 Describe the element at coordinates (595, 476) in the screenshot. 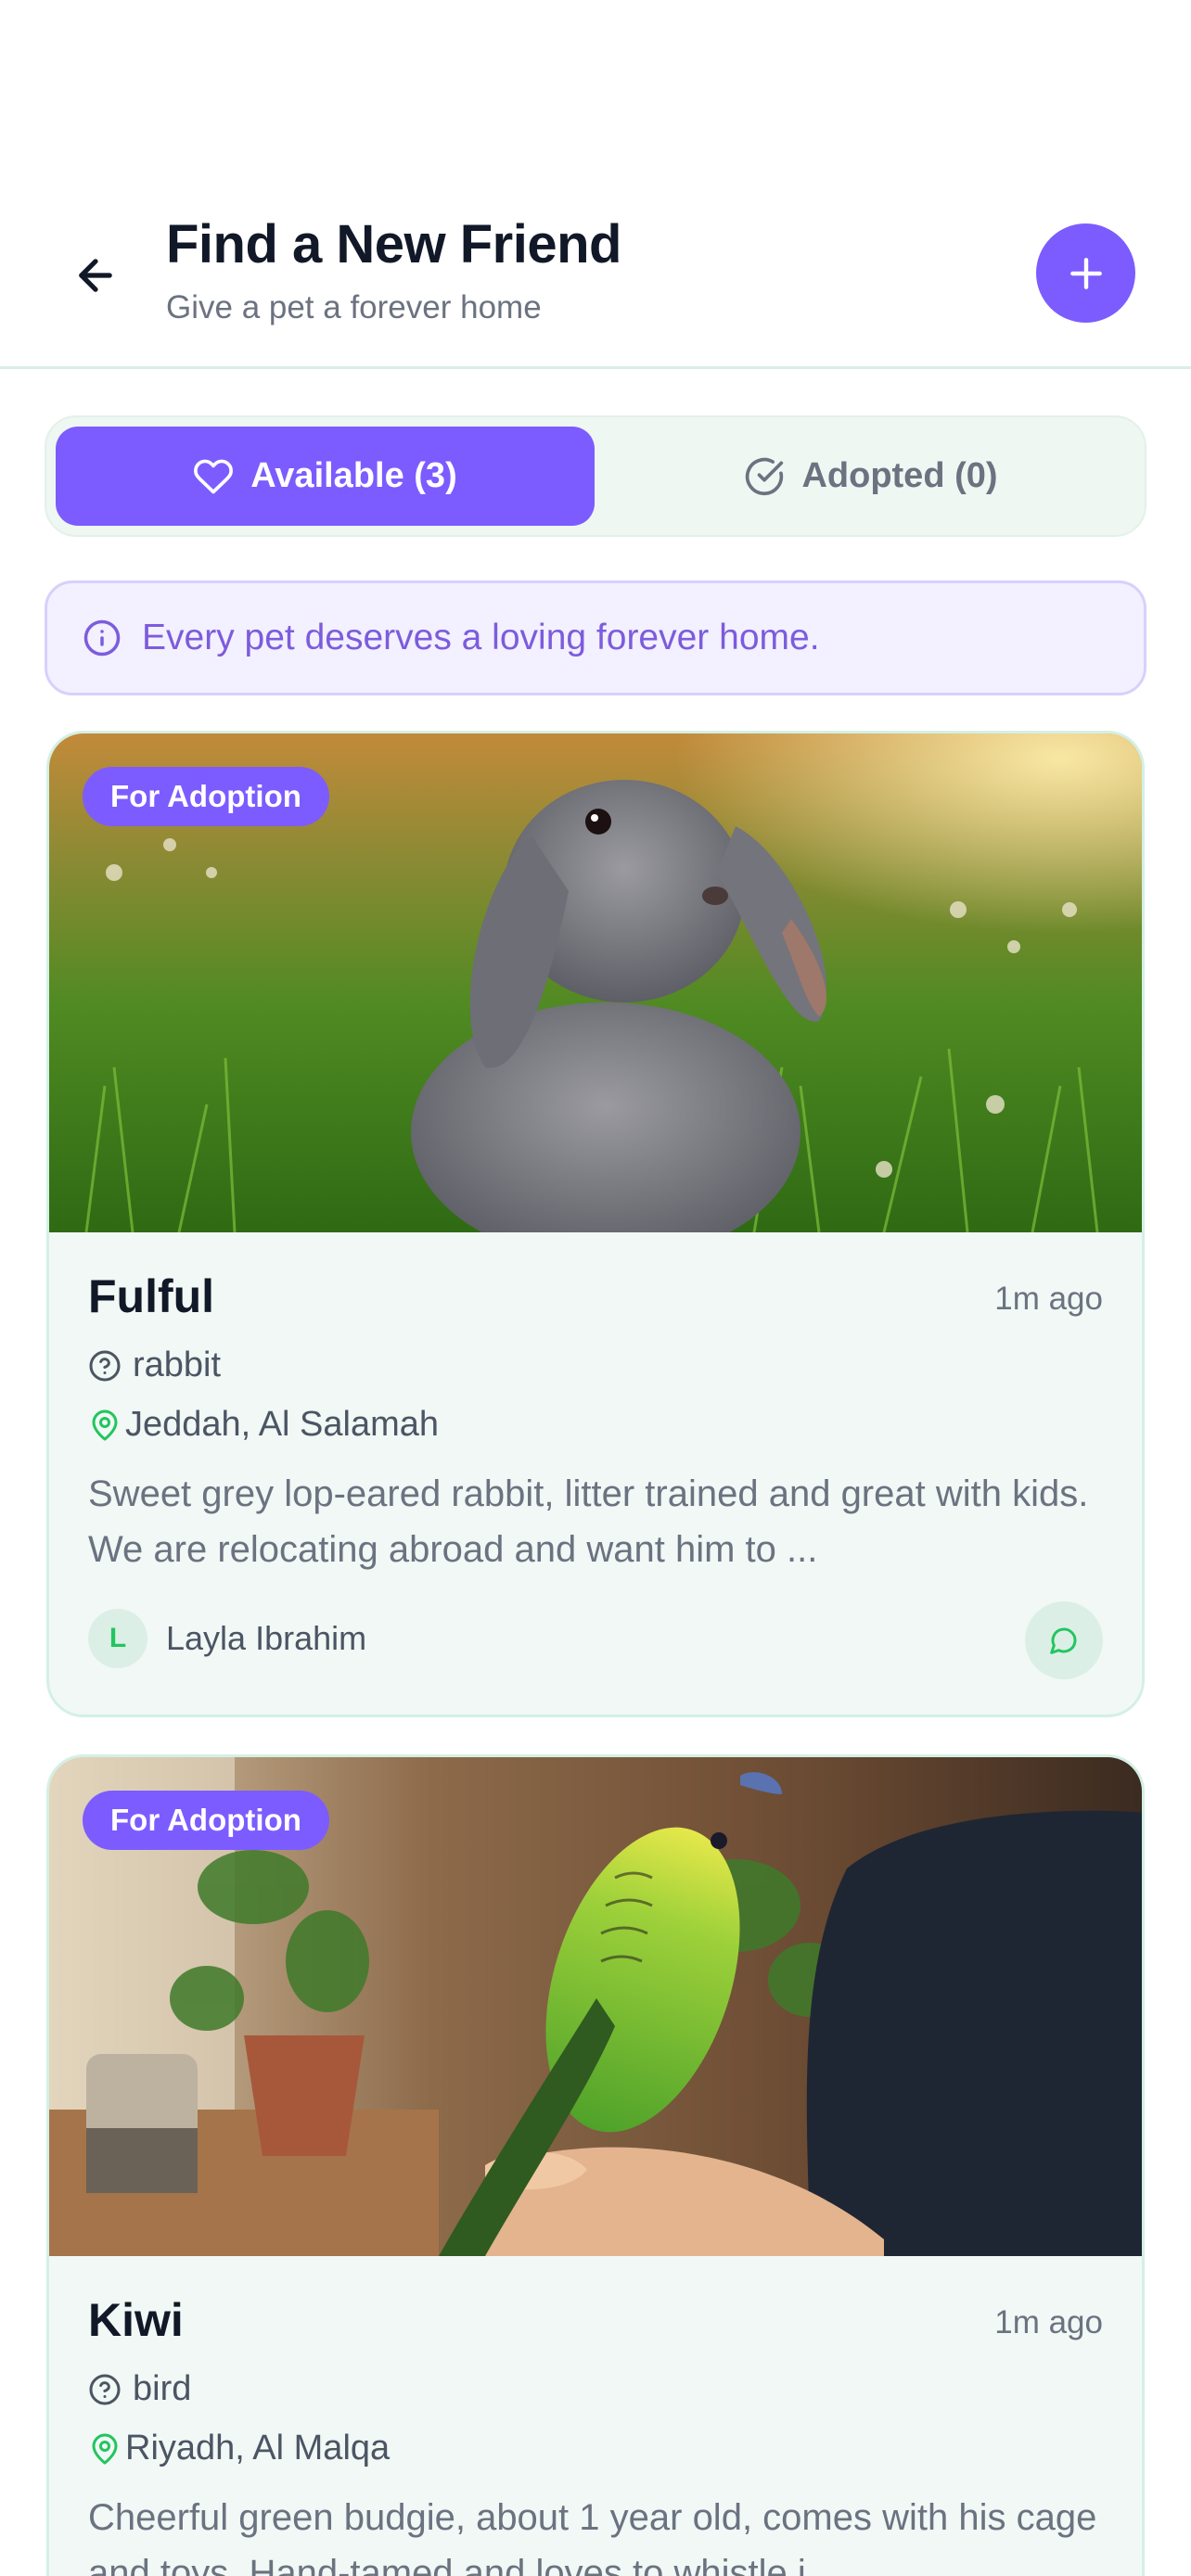

I see `status-tabs: Available (3) Adopted (0)` at that location.